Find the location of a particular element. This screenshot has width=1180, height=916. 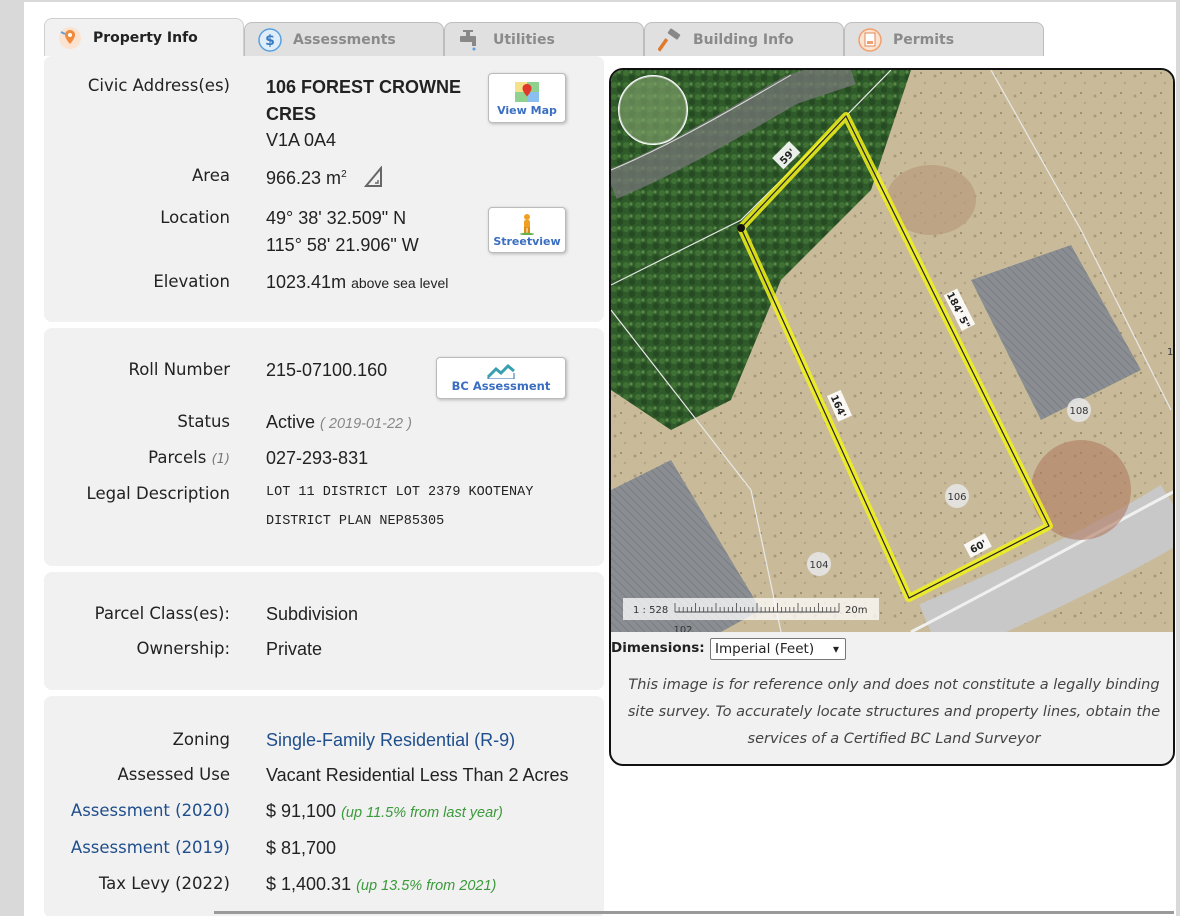

assessment-2019-link: Assessment (2019) is located at coordinates (150, 847).